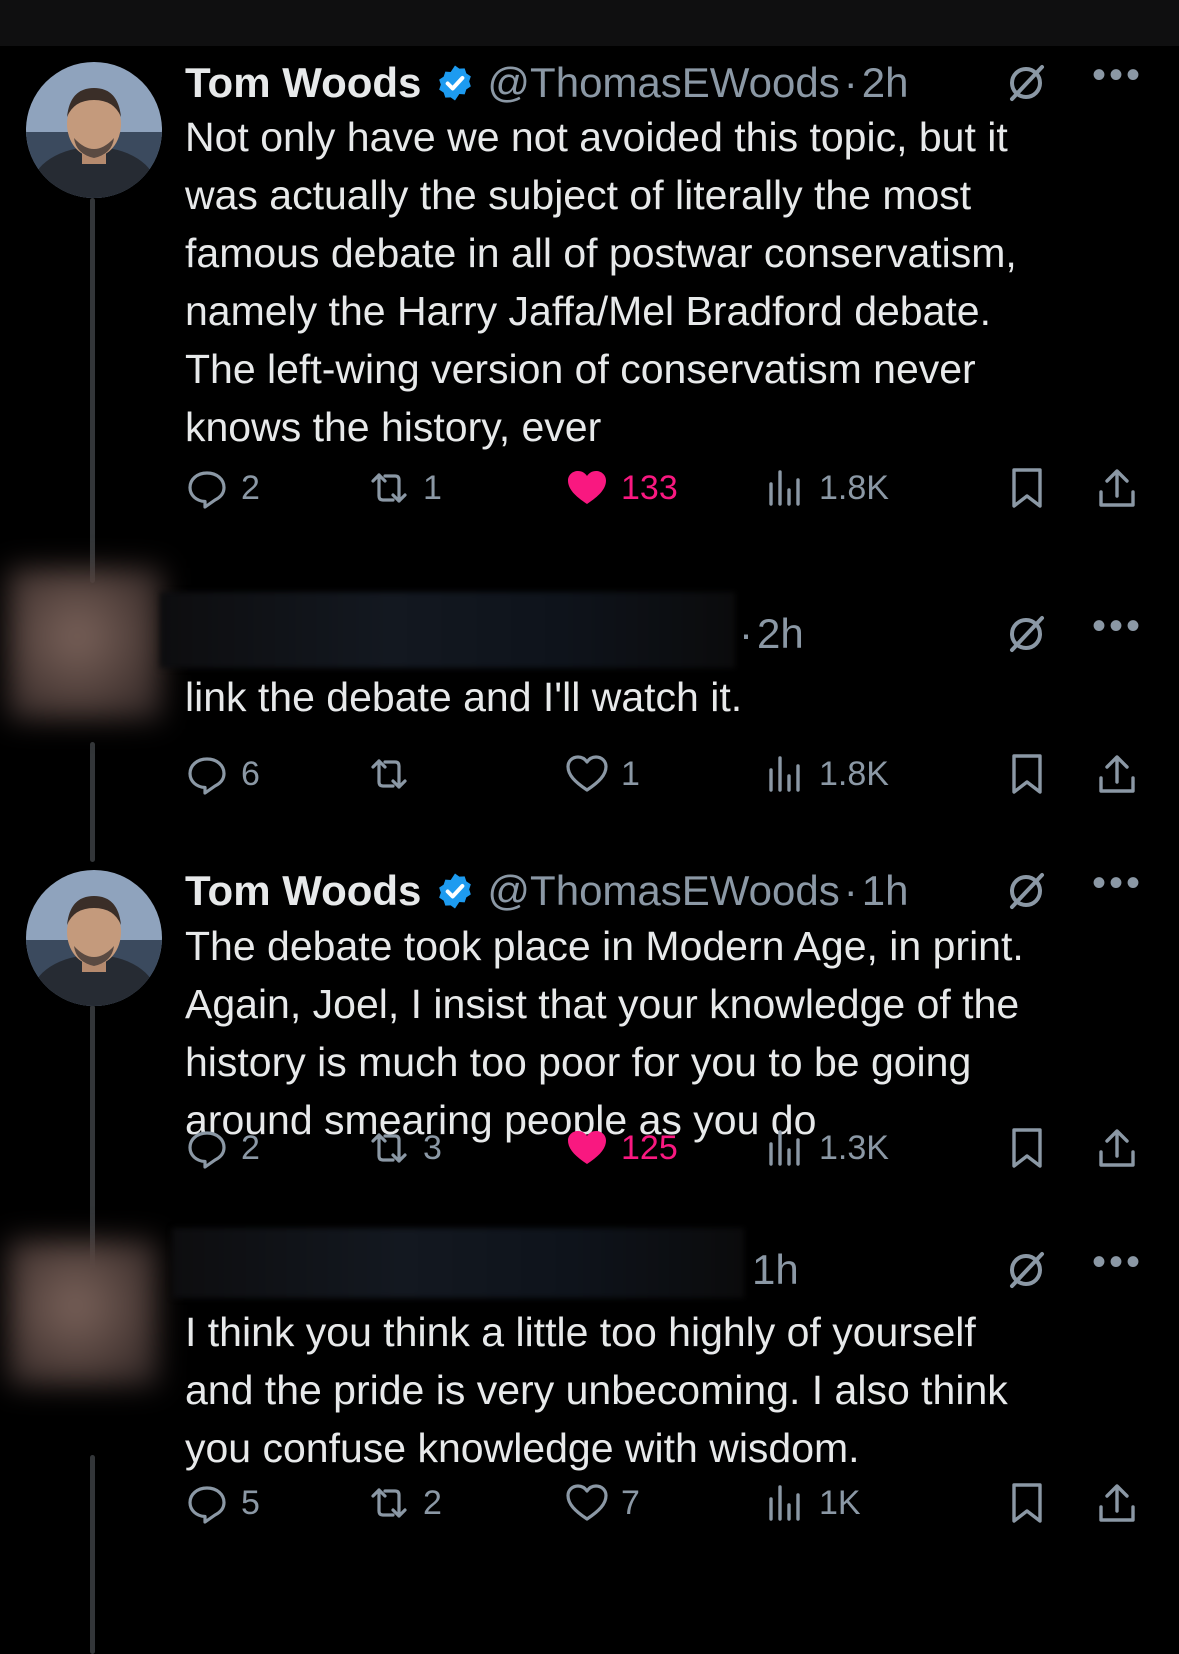 The width and height of the screenshot is (1179, 1654). Describe the element at coordinates (840, 1502) in the screenshot. I see `view-count: 1K` at that location.